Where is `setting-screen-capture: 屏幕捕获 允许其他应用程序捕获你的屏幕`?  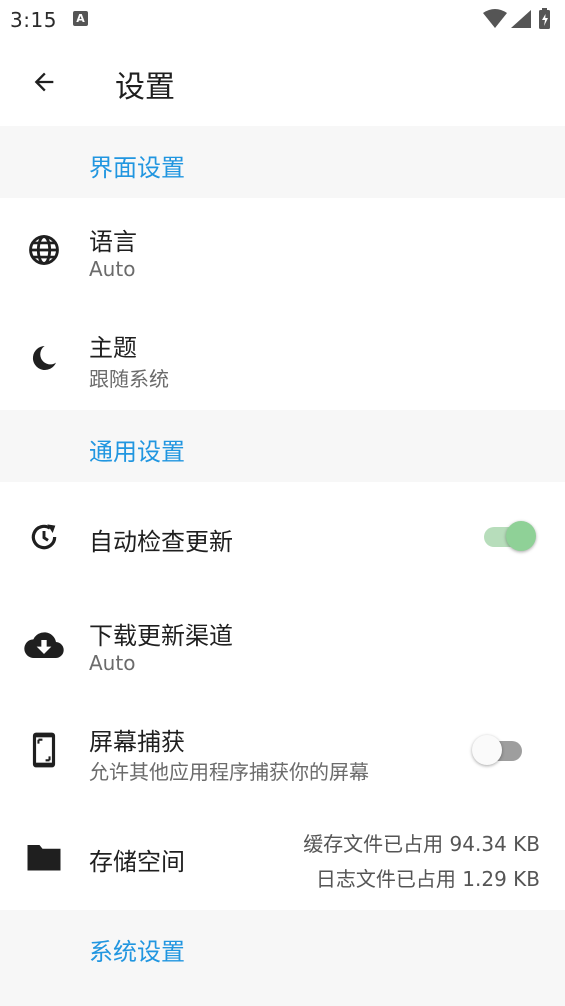 setting-screen-capture: 屏幕捕获 允许其他应用程序捕获你的屏幕 is located at coordinates (282, 751).